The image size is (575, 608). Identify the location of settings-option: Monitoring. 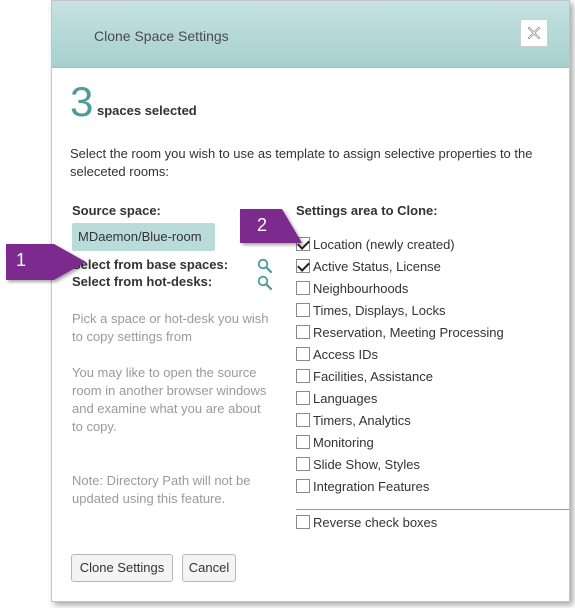
(335, 442).